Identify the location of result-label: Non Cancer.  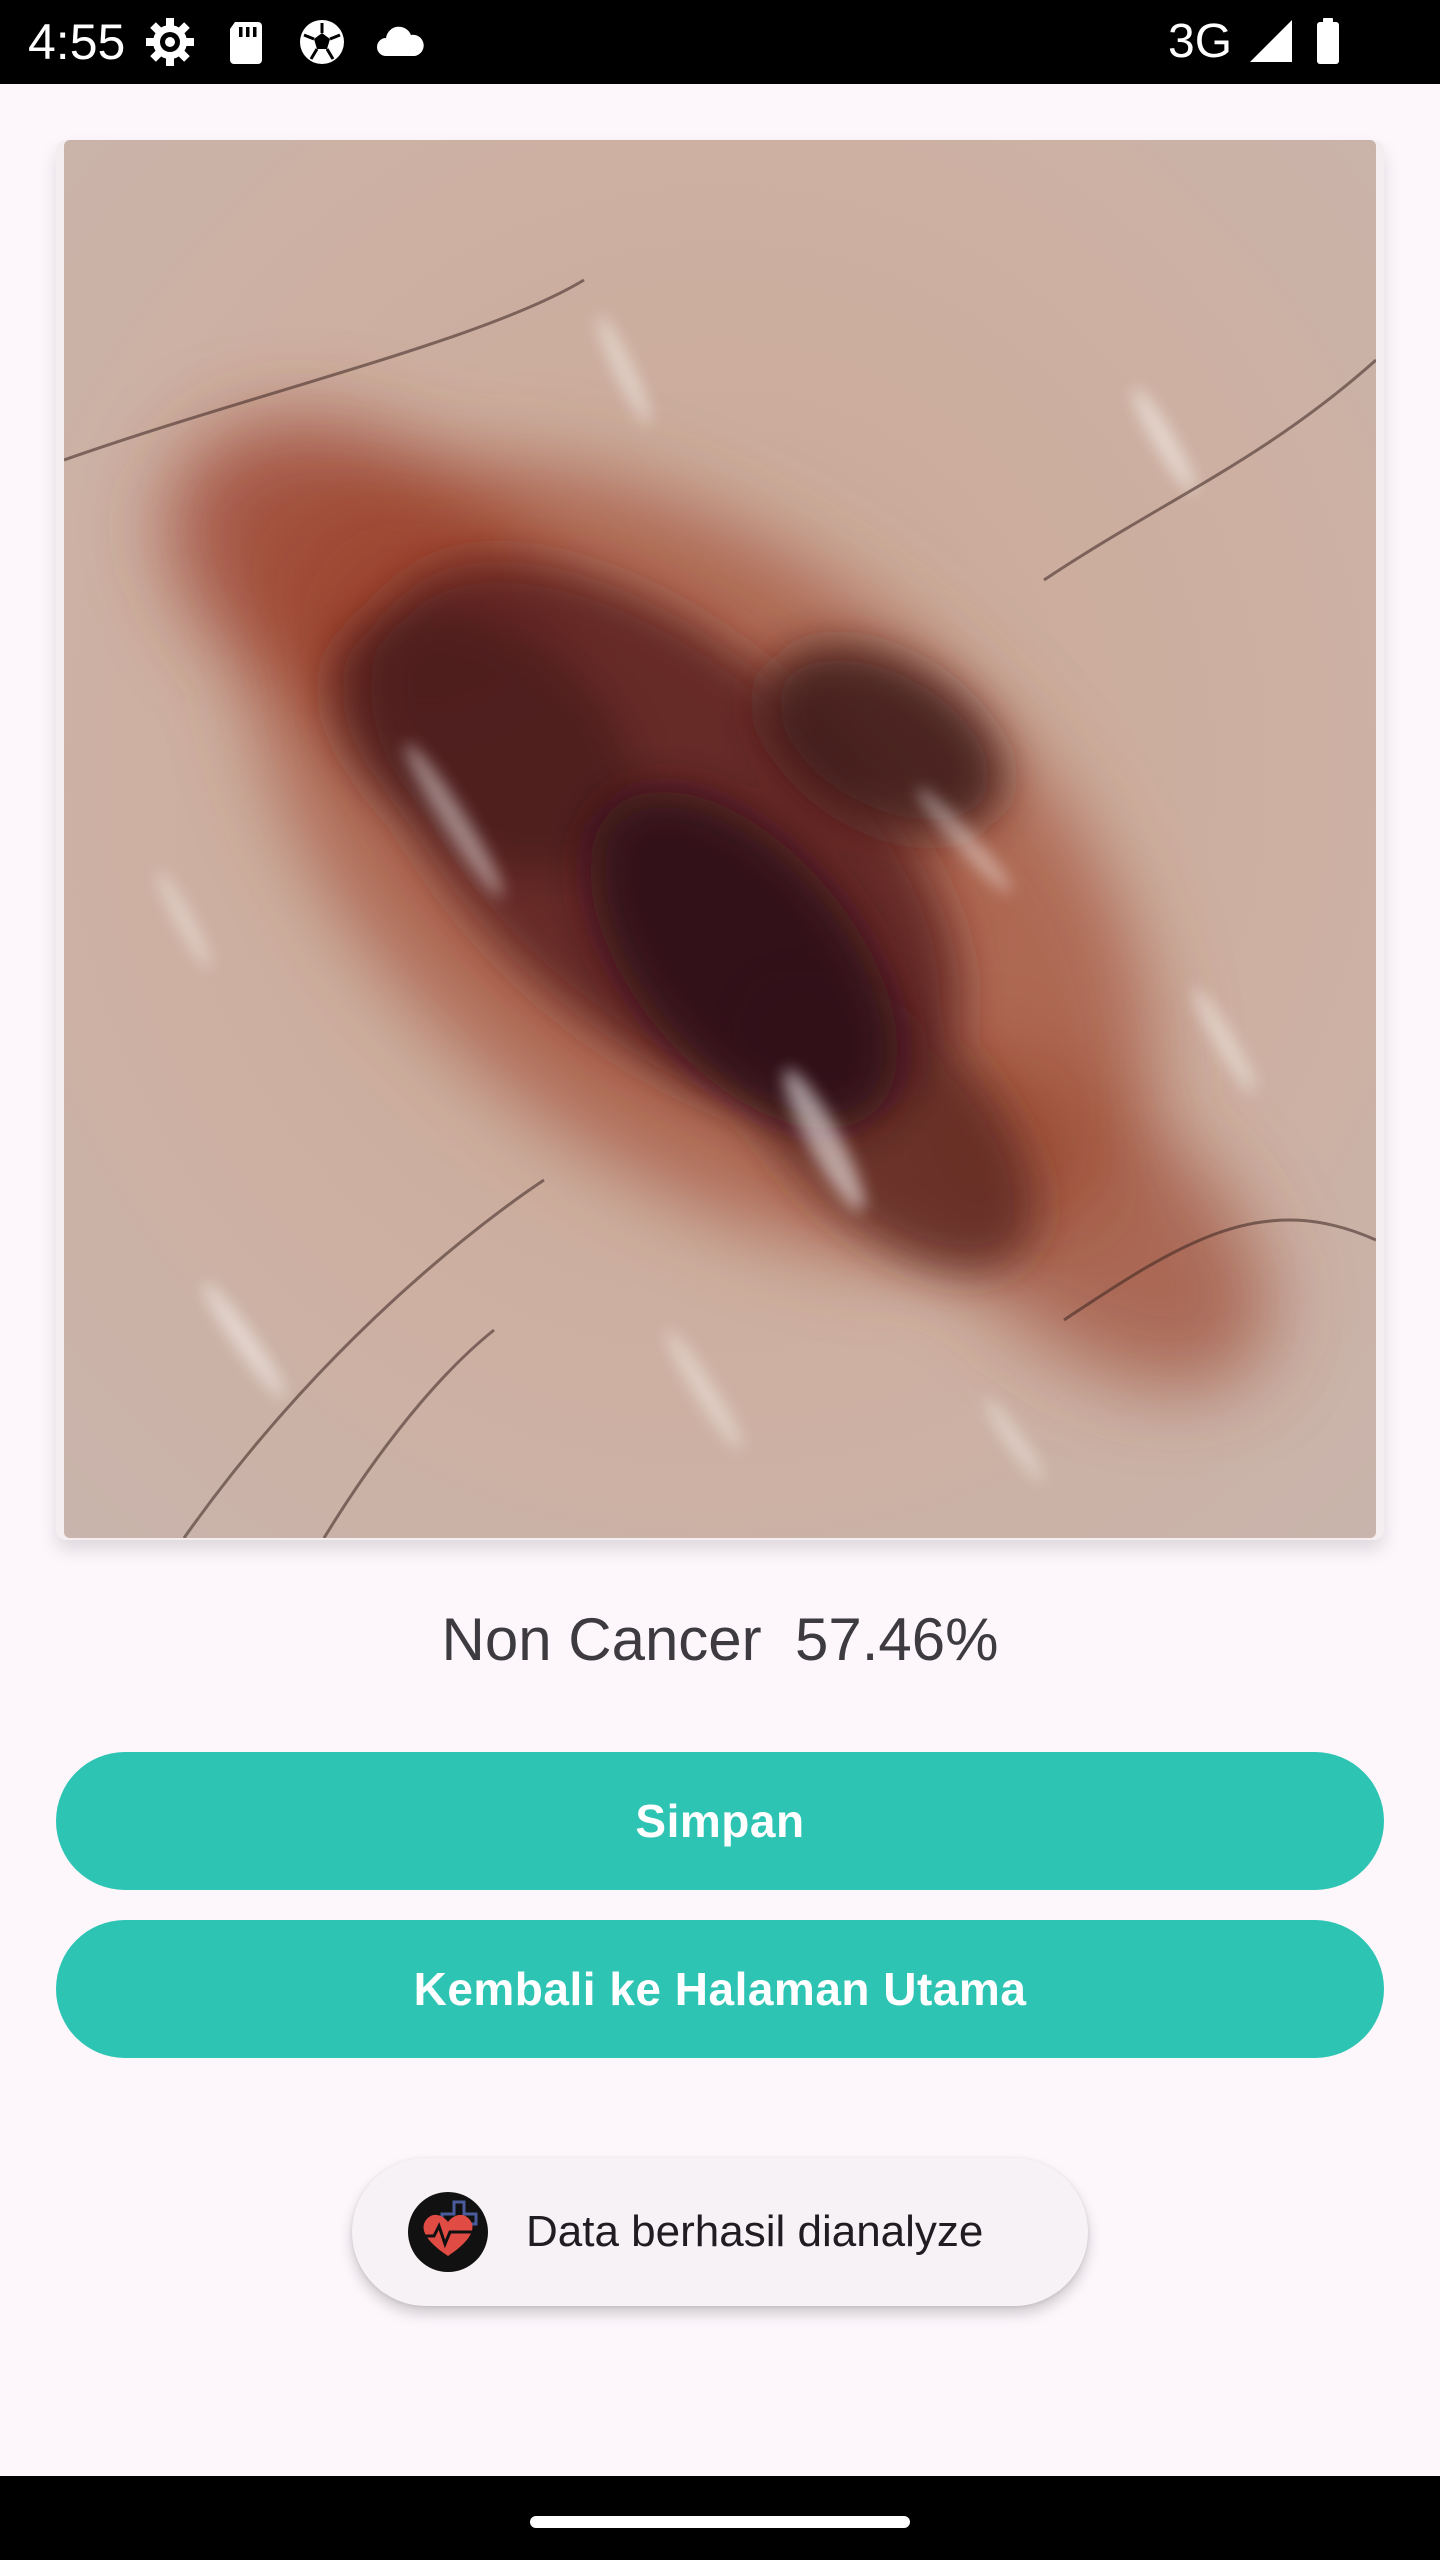
(601, 1639).